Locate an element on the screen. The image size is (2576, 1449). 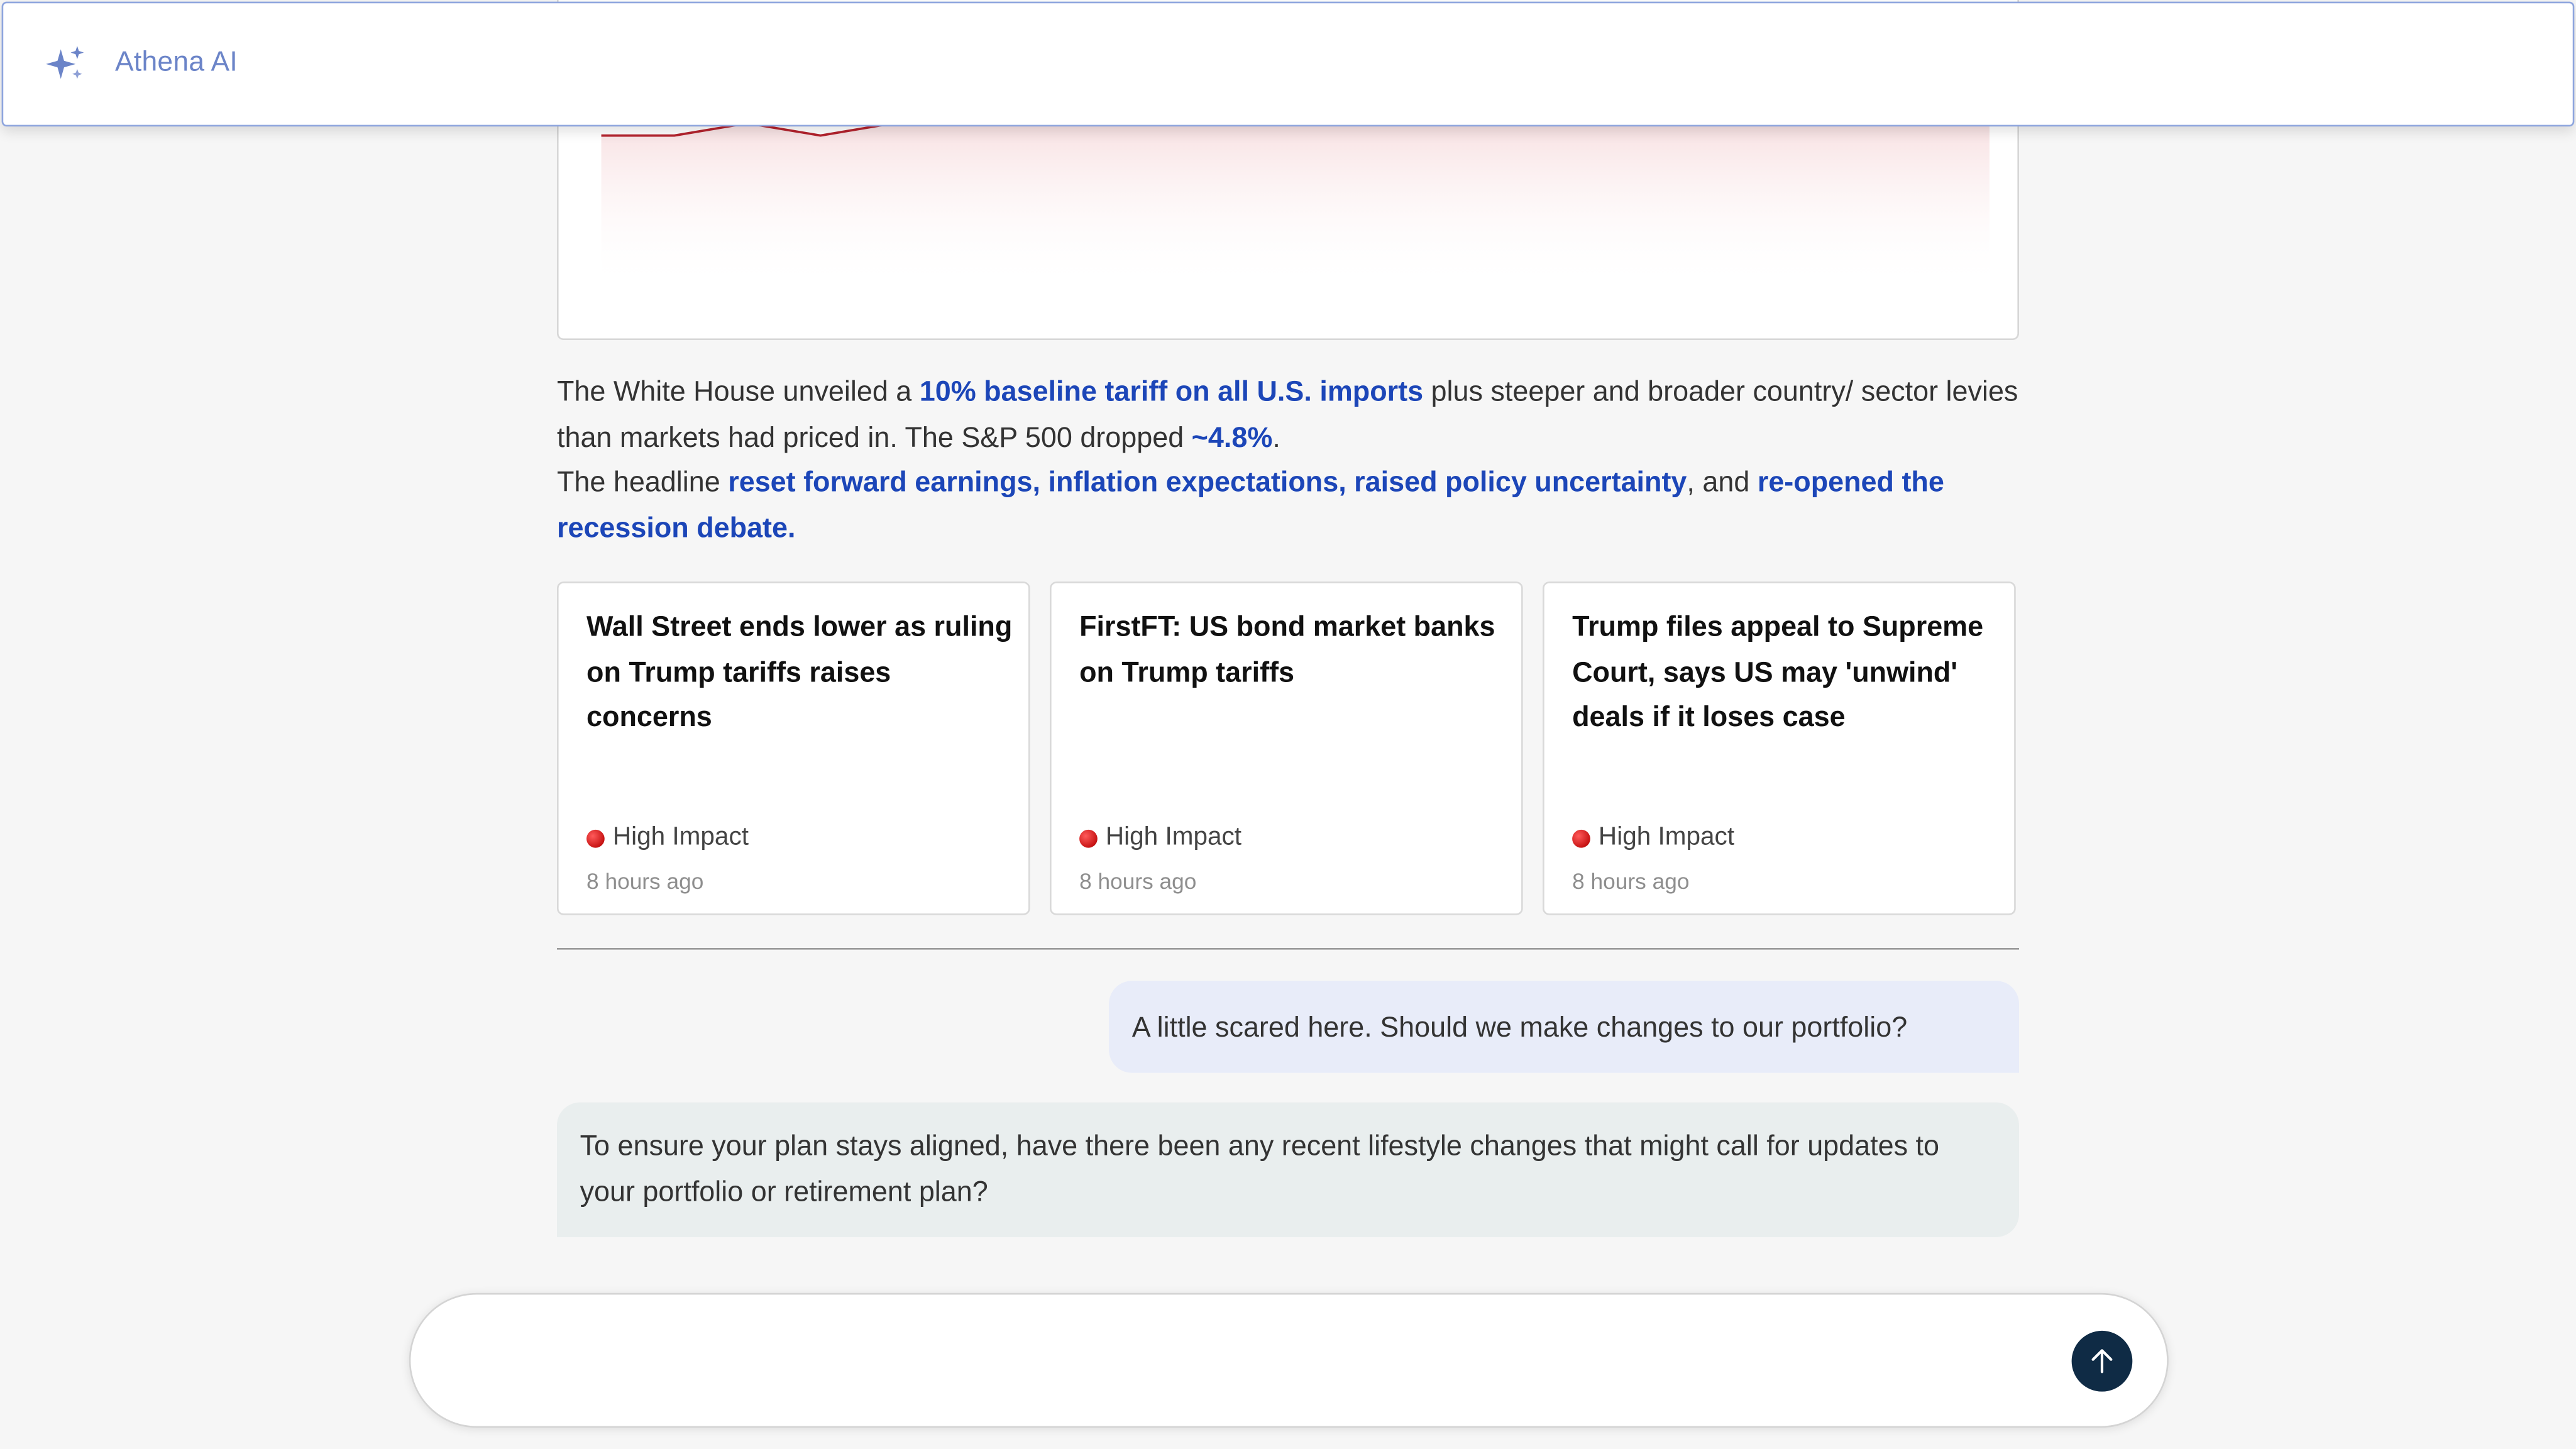
app-title: Athena AI is located at coordinates (176, 61).